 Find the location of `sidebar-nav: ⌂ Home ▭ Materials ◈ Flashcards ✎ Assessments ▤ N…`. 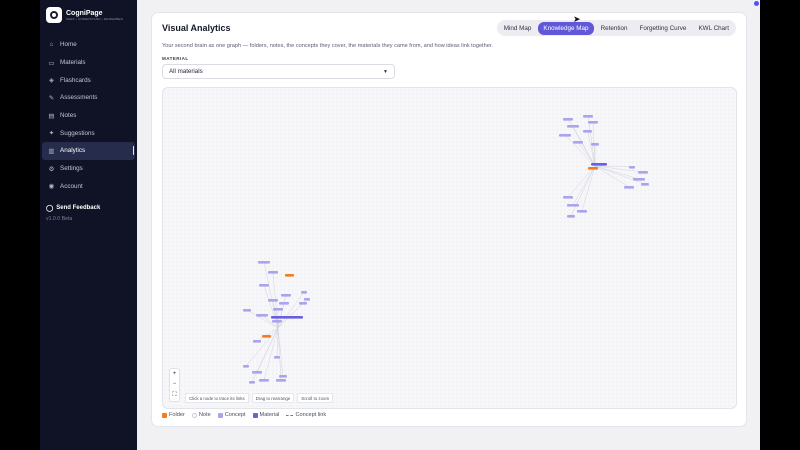

sidebar-nav: ⌂ Home ▭ Materials ◈ Flashcards ✎ Assessments ▤ N… is located at coordinates (88, 115).